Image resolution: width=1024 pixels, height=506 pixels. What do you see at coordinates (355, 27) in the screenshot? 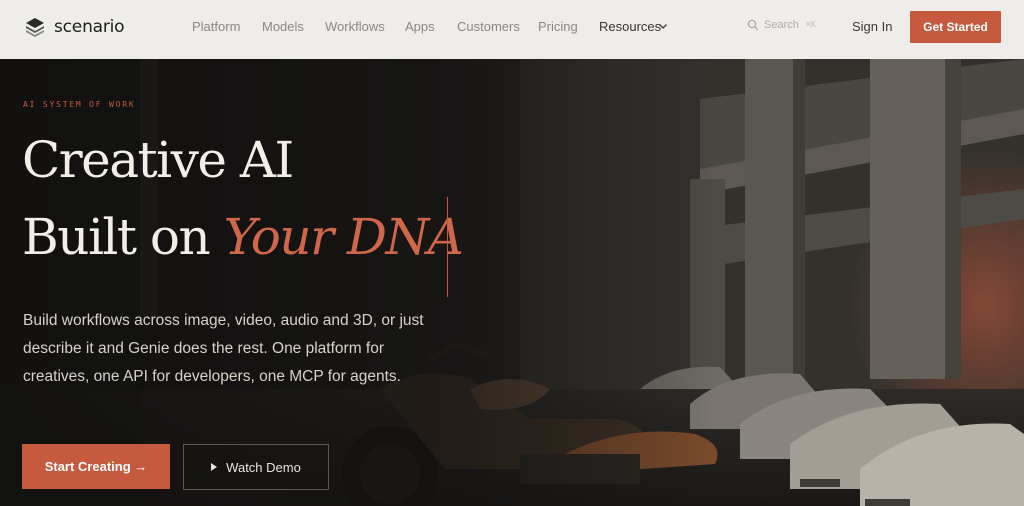
I see `nav-workflows: Workflows` at bounding box center [355, 27].